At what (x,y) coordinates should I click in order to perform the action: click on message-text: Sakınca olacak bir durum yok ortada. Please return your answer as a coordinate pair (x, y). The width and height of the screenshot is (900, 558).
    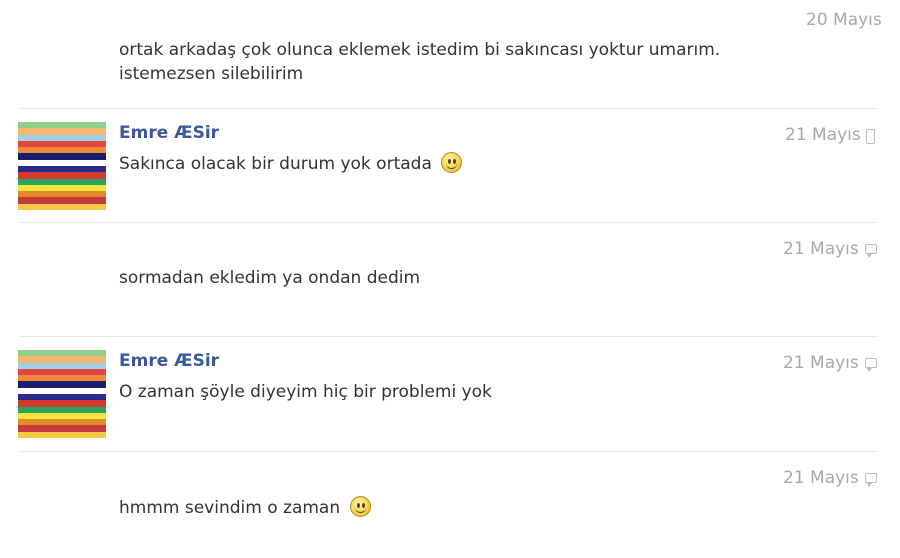
    Looking at the image, I should click on (291, 164).